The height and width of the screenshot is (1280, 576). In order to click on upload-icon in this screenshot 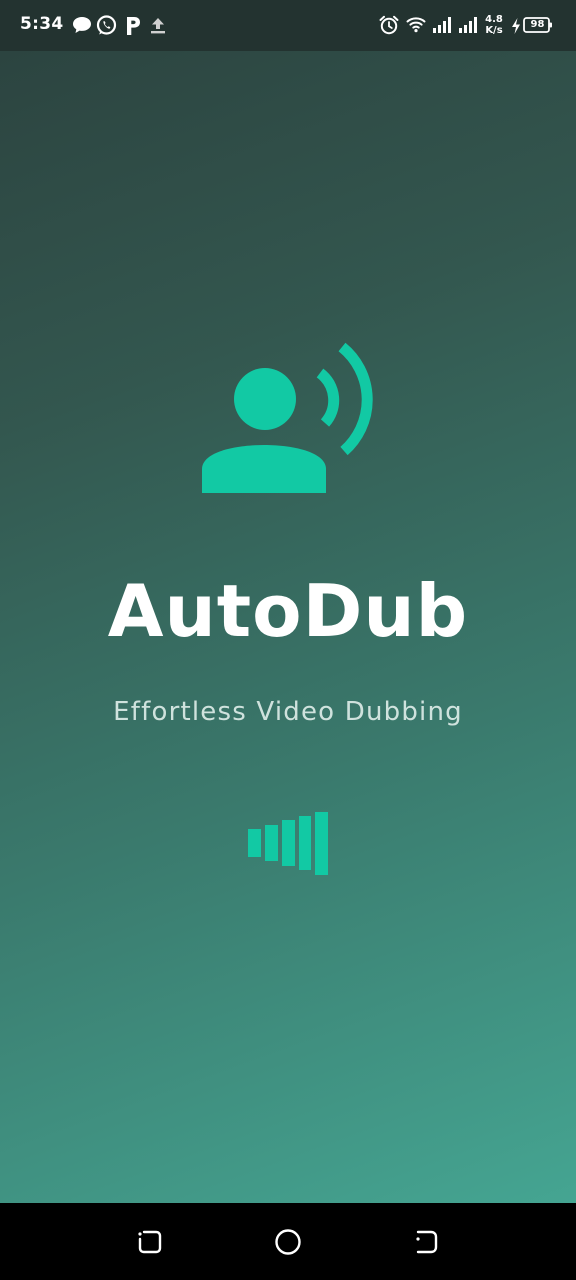, I will do `click(158, 26)`.